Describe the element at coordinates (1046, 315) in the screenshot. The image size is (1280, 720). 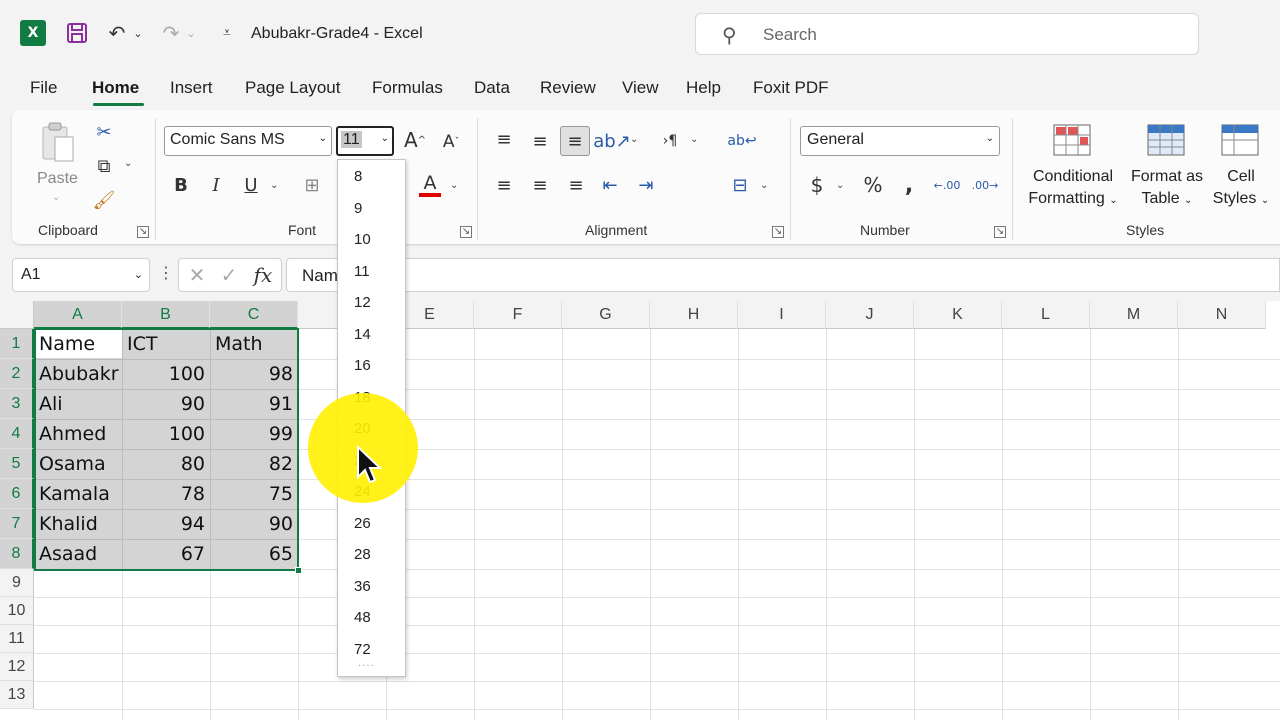
I see `column-header-l: L` at that location.